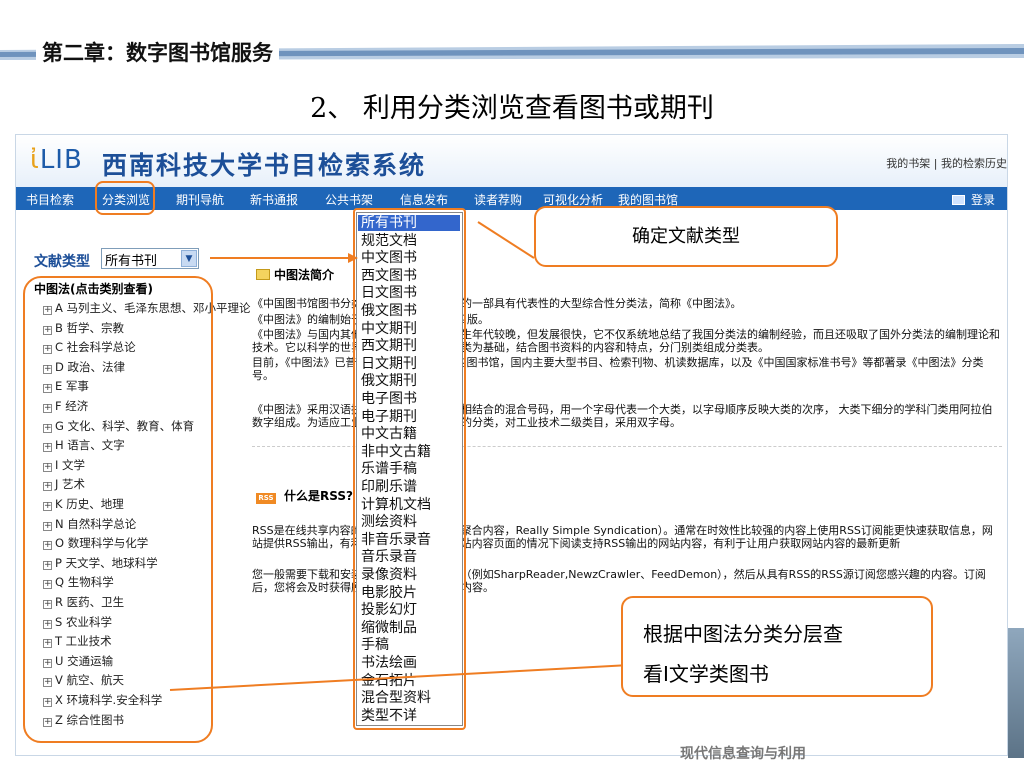  Describe the element at coordinates (686, 236) in the screenshot. I see `callout-doc-type: 确定文献类型` at that location.